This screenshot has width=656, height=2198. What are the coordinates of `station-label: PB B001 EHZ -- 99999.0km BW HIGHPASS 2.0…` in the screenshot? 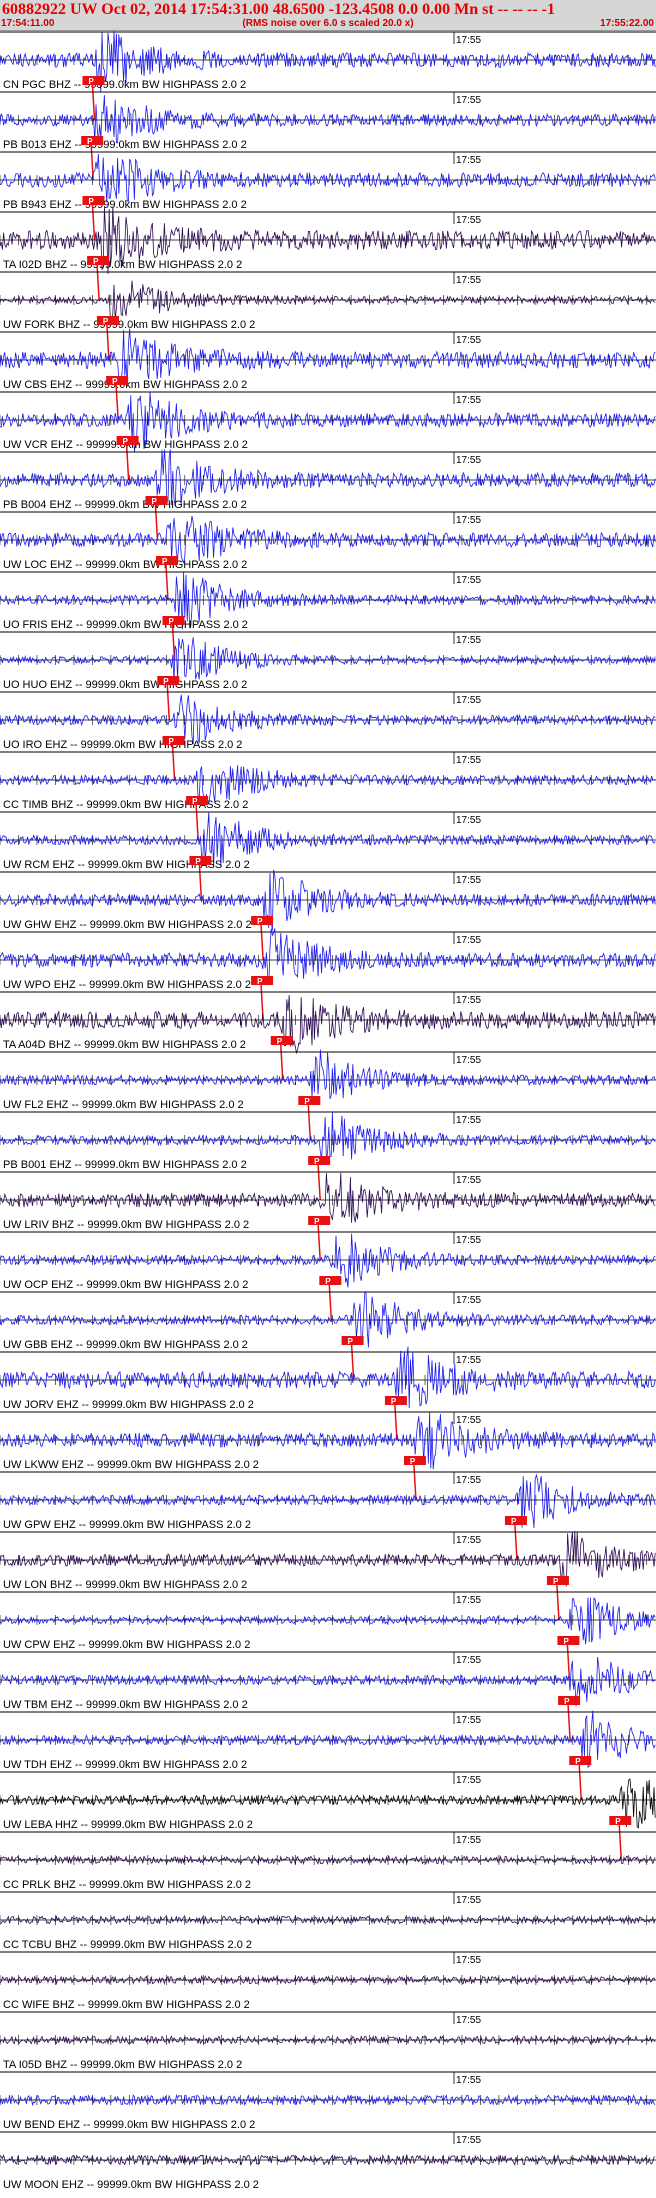 It's located at (125, 1165).